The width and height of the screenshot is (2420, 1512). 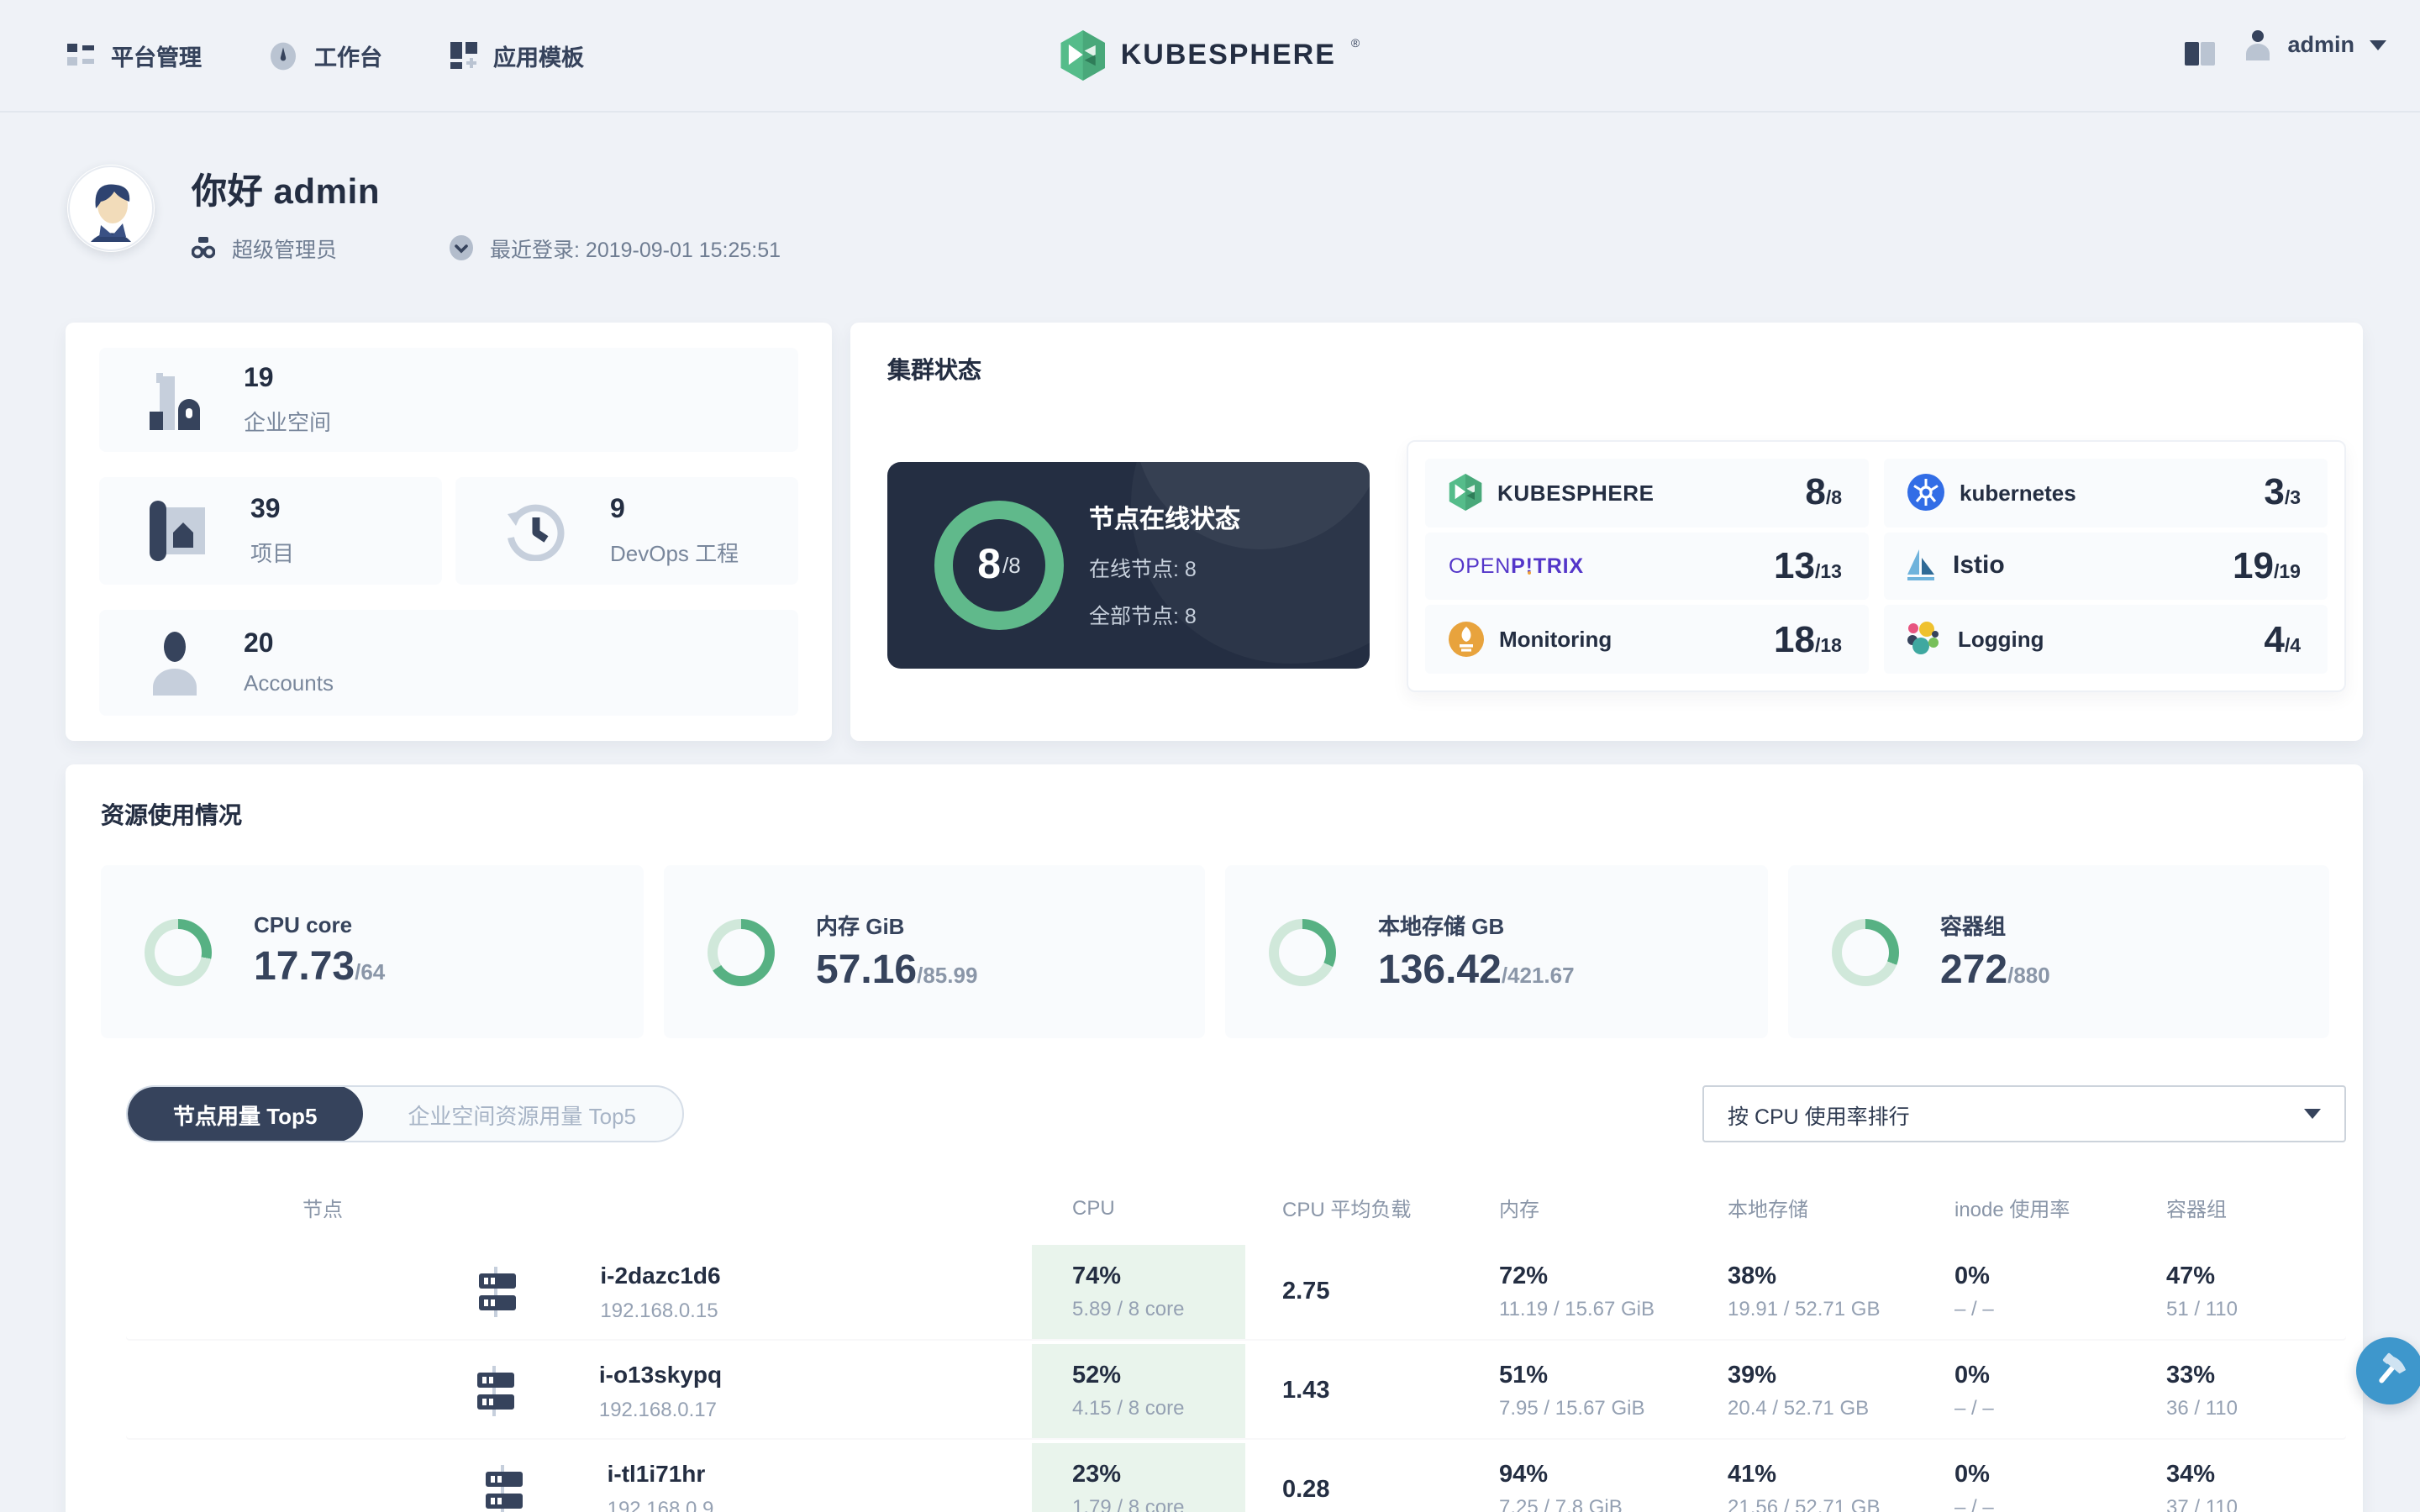 What do you see at coordinates (1210, 55) in the screenshot?
I see `kubesphere-logo: KUBESPHERE ®` at bounding box center [1210, 55].